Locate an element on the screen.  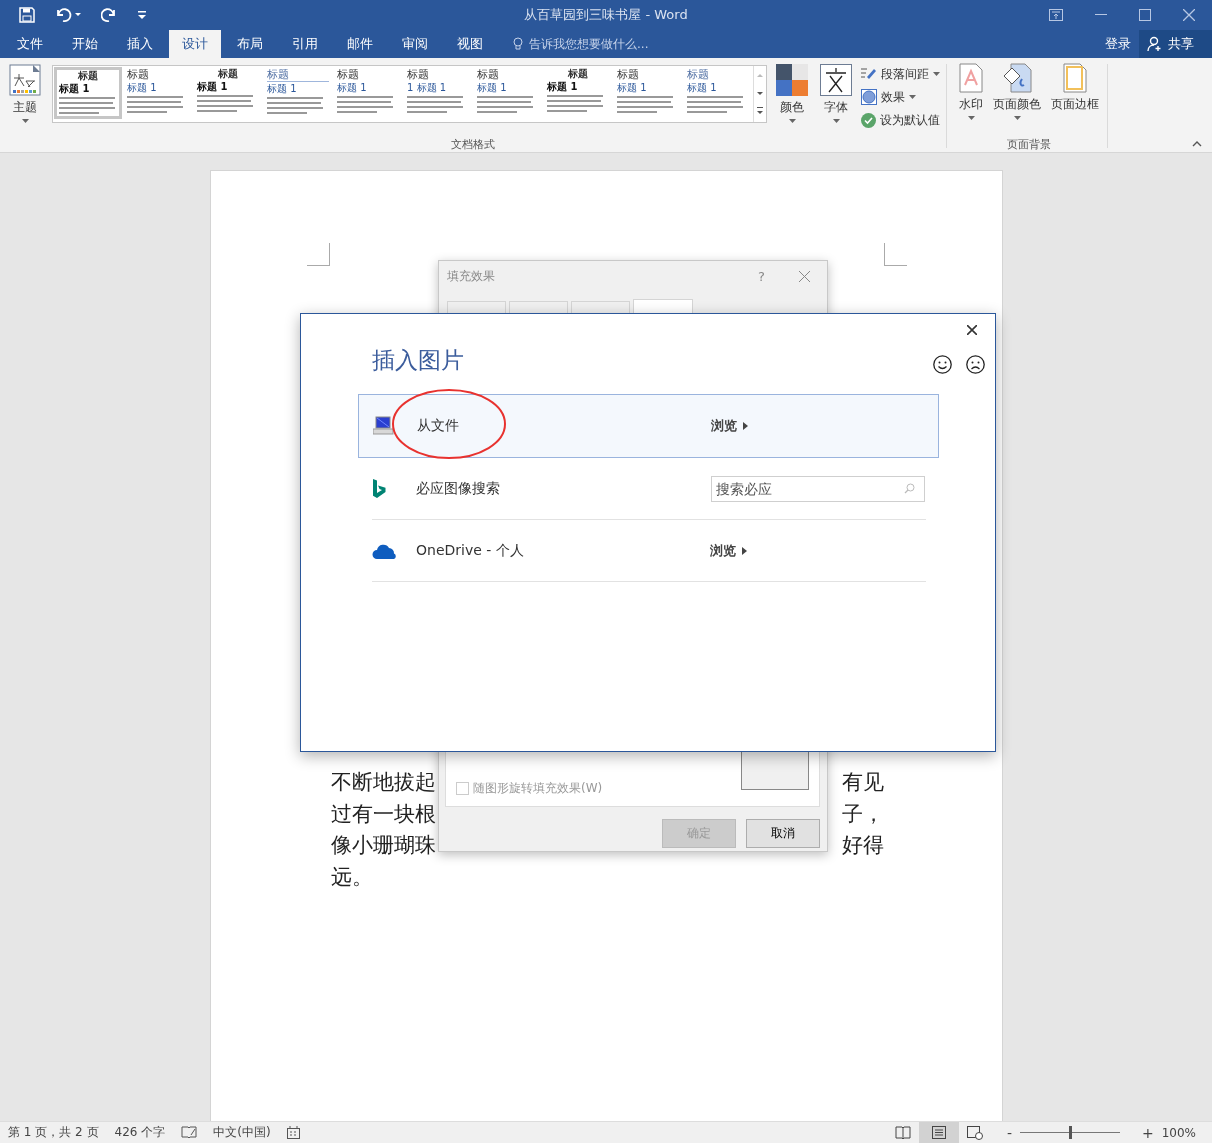
ribbon-menu-button: 段落间距 is located at coordinates (900, 74).